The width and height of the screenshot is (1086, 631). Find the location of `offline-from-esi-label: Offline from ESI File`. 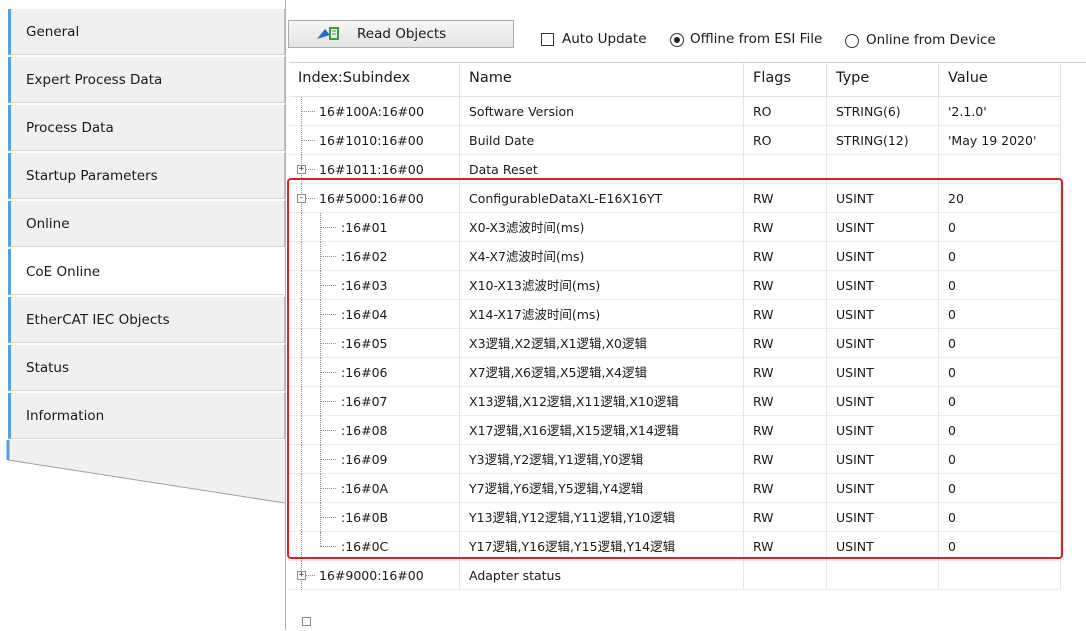

offline-from-esi-label: Offline from ESI File is located at coordinates (756, 39).